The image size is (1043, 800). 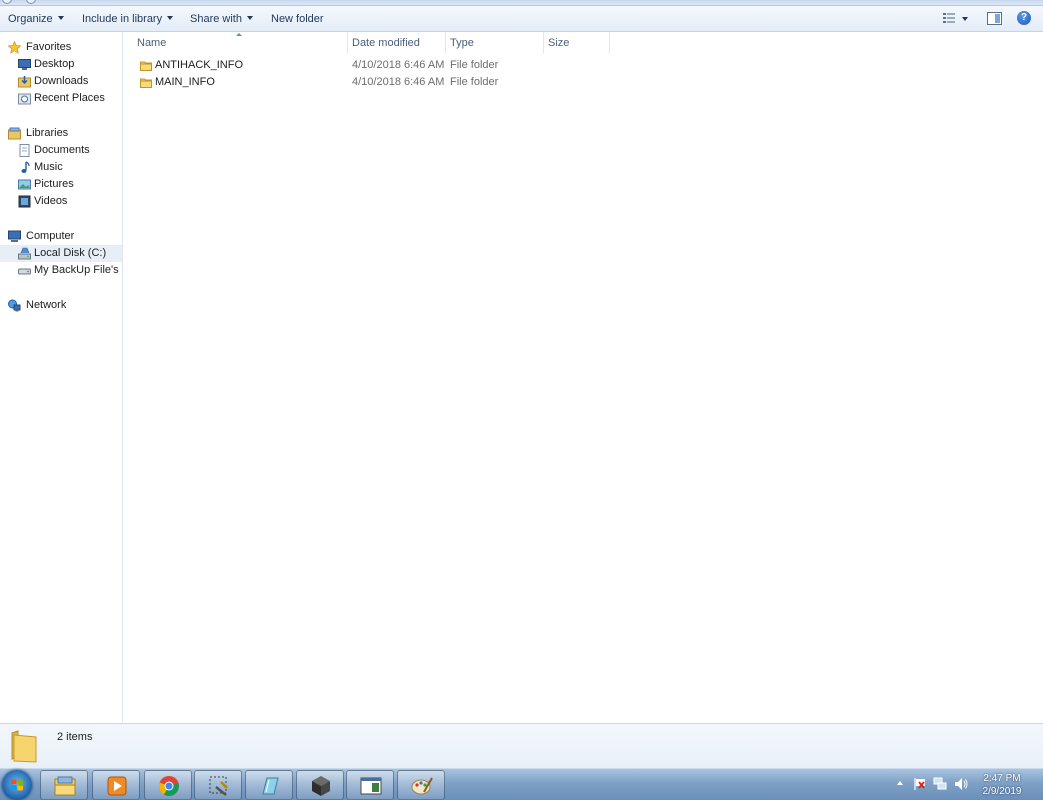 I want to click on window-app-icon, so click(x=371, y=786).